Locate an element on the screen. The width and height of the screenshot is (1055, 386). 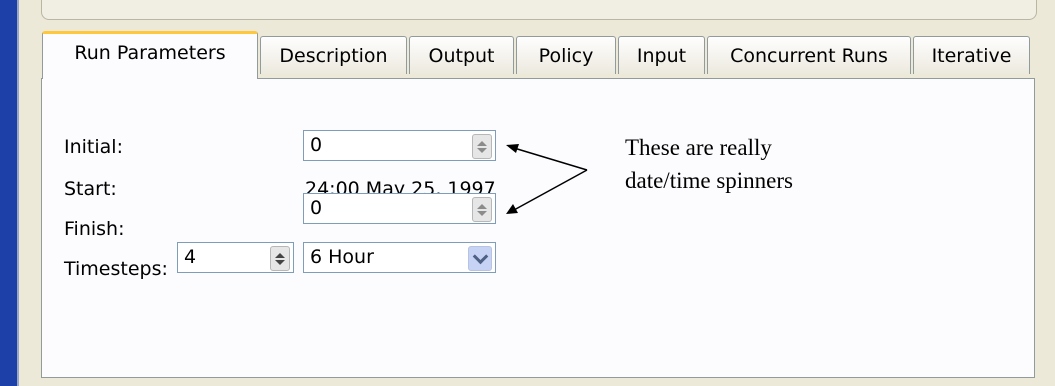
annotation-line-2: date/time spinners is located at coordinates (709, 180).